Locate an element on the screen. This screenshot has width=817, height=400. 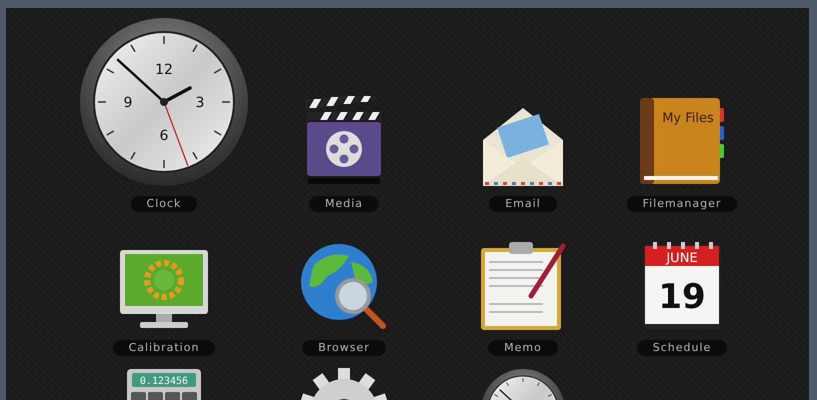
app-label: Email is located at coordinates (523, 204).